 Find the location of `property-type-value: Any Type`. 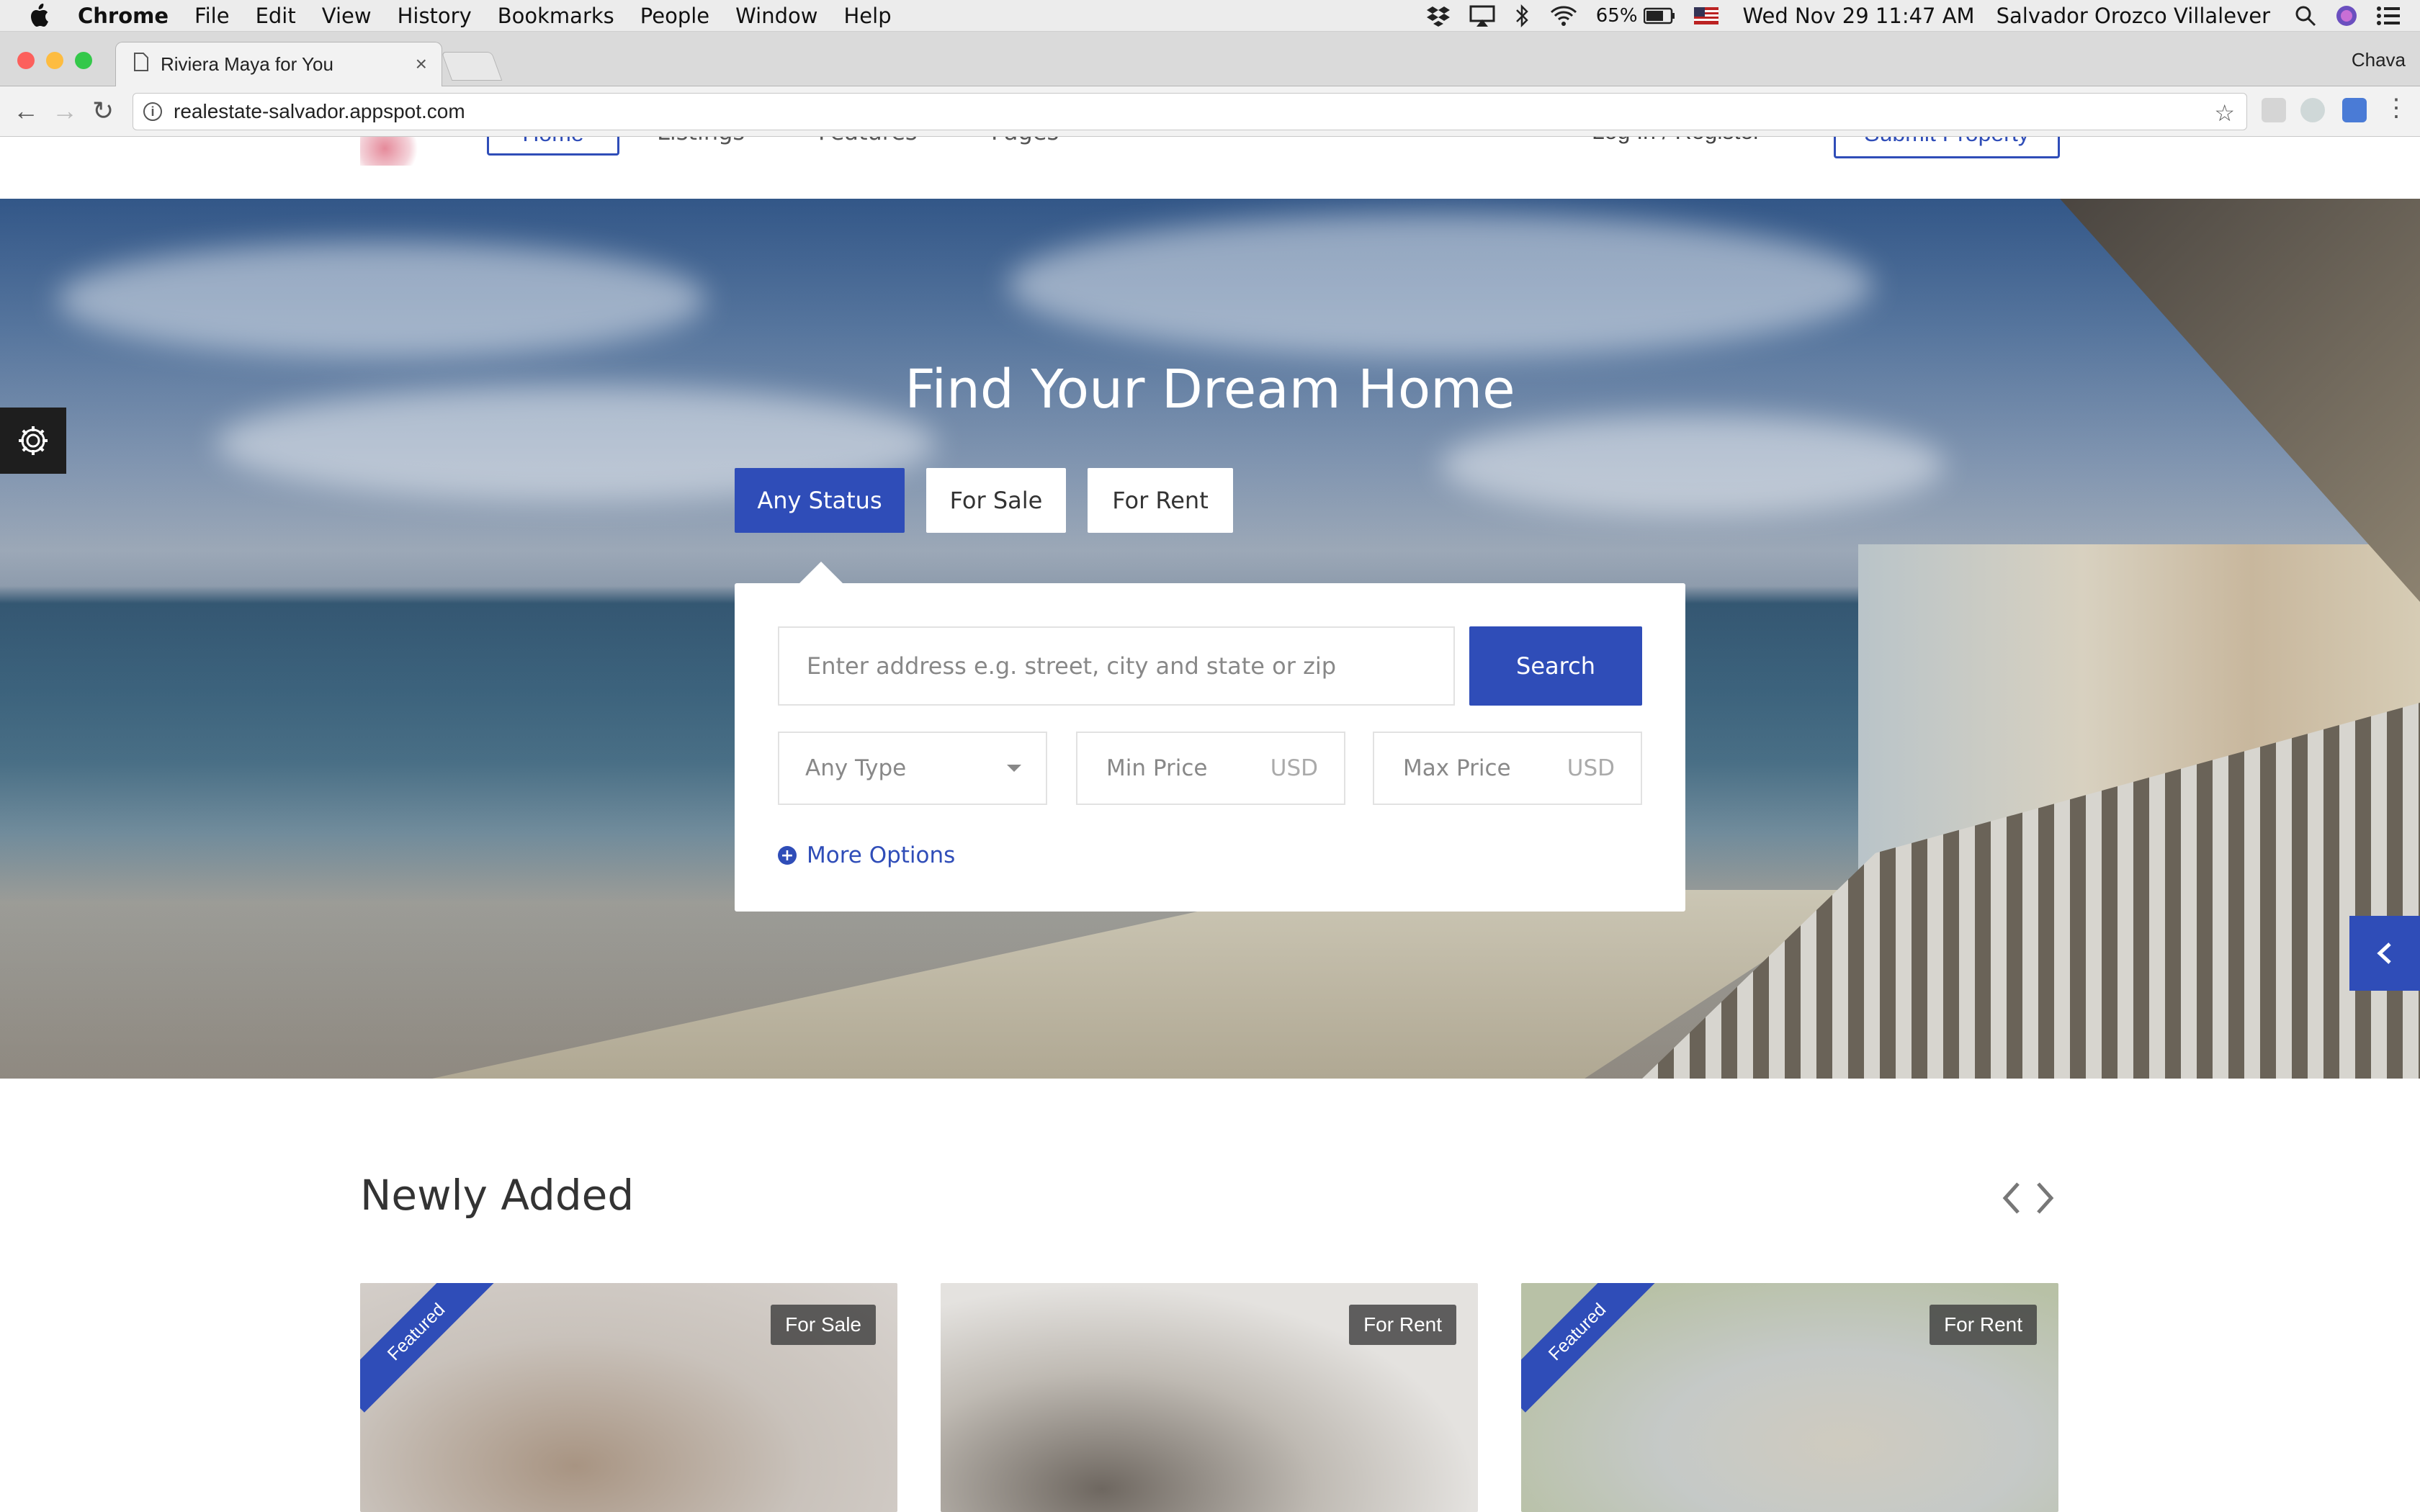

property-type-value: Any Type is located at coordinates (856, 768).